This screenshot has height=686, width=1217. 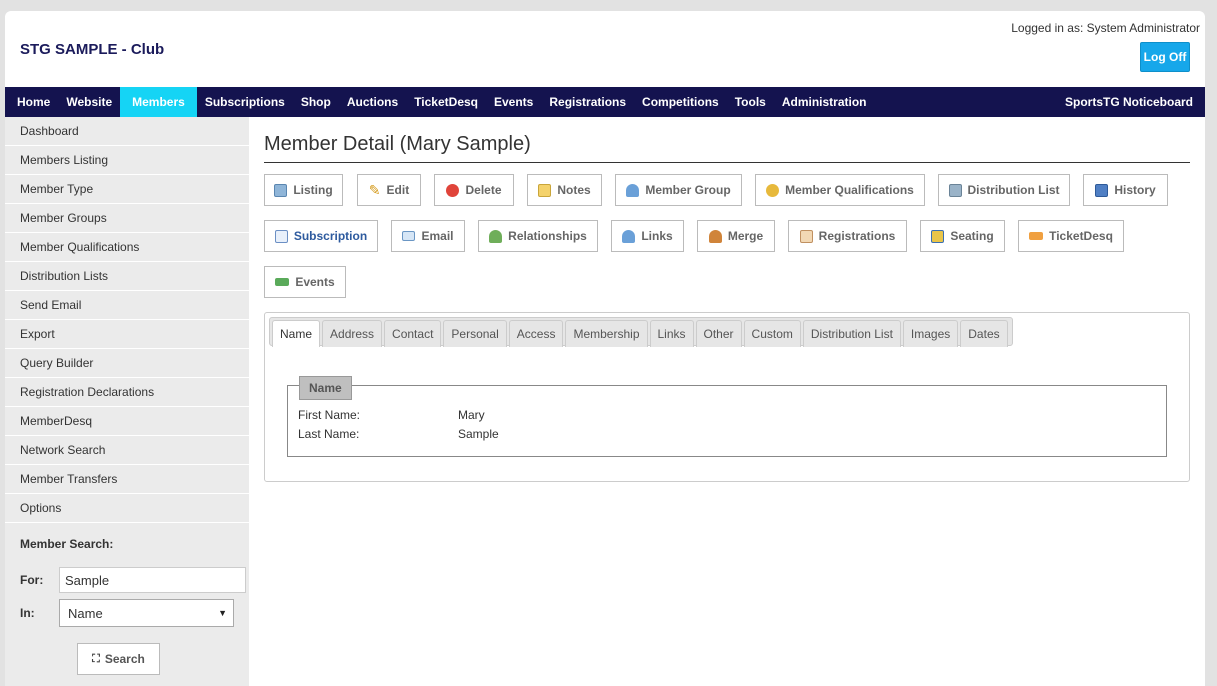 I want to click on subscription-icon, so click(x=281, y=236).